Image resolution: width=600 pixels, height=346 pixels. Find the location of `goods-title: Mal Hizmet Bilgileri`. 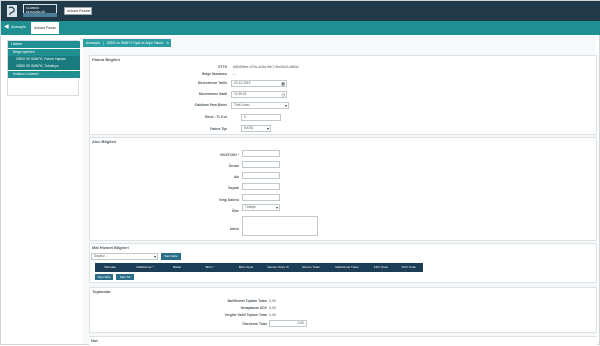

goods-title: Mal Hizmet Bilgileri is located at coordinates (110, 247).